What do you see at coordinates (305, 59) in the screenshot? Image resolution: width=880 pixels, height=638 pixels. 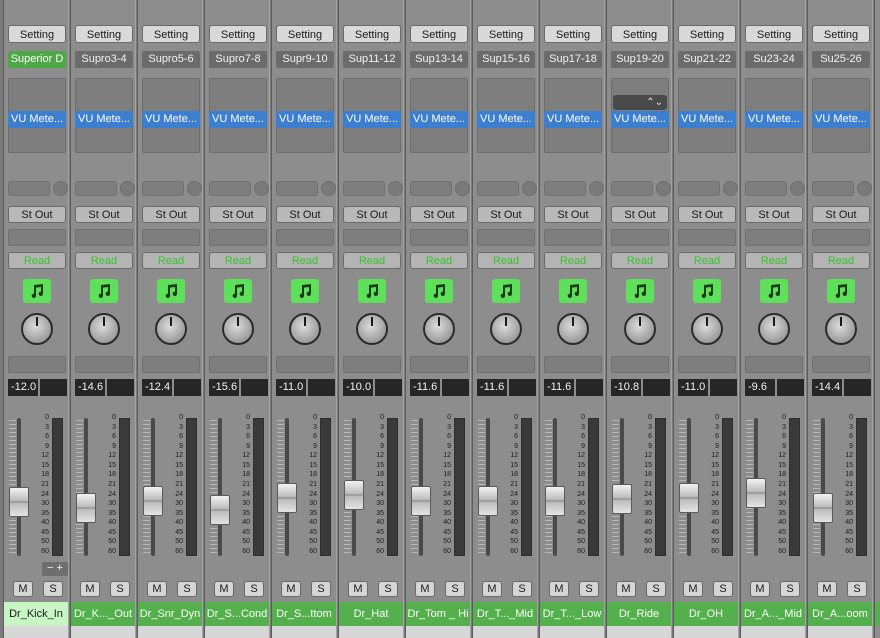 I see `eq-slot: Supr9-10` at bounding box center [305, 59].